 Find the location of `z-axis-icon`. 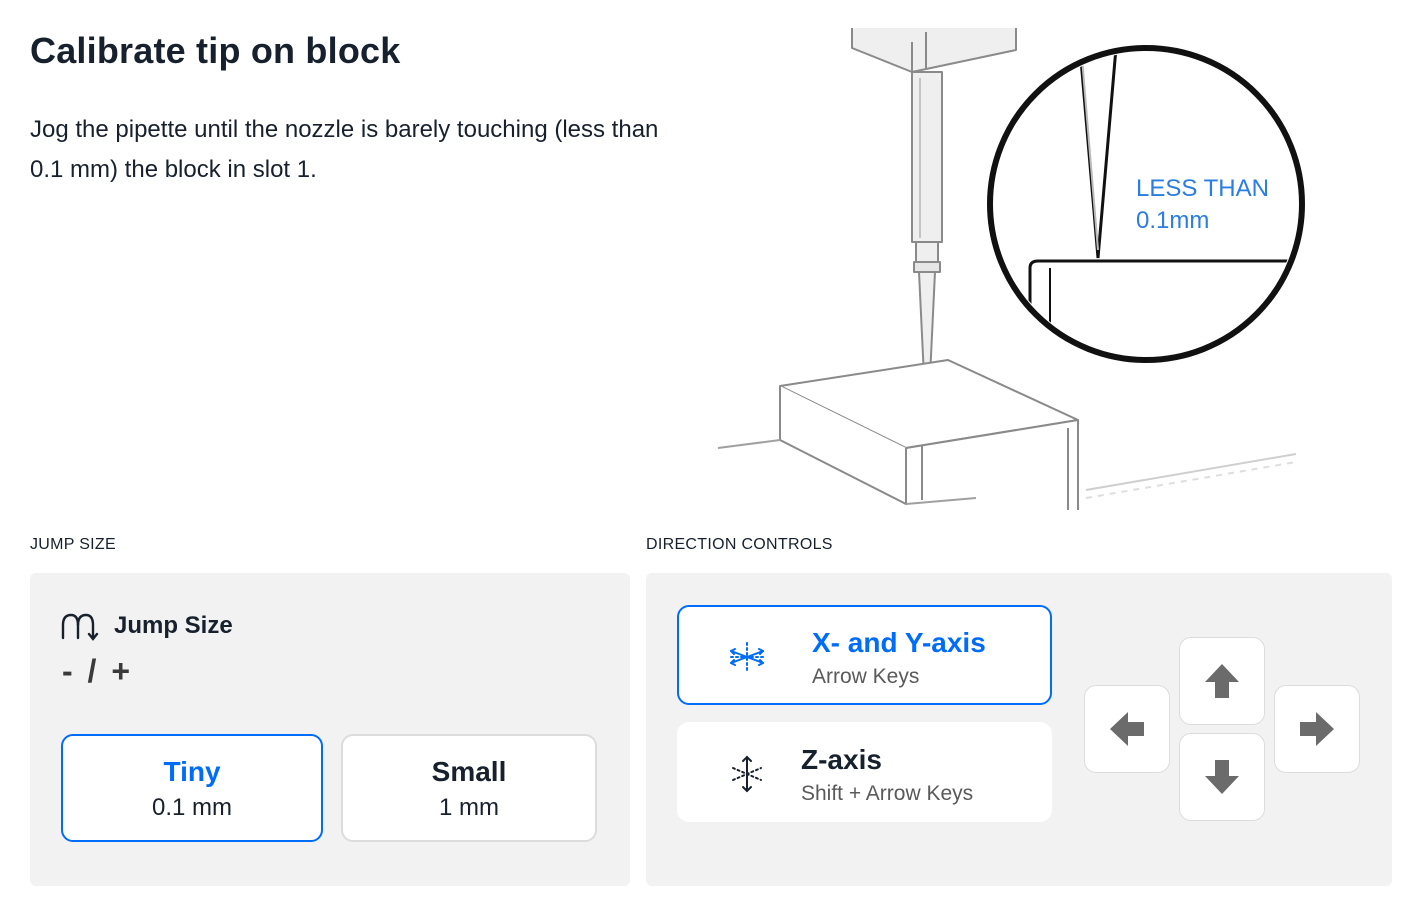

z-axis-icon is located at coordinates (747, 774).